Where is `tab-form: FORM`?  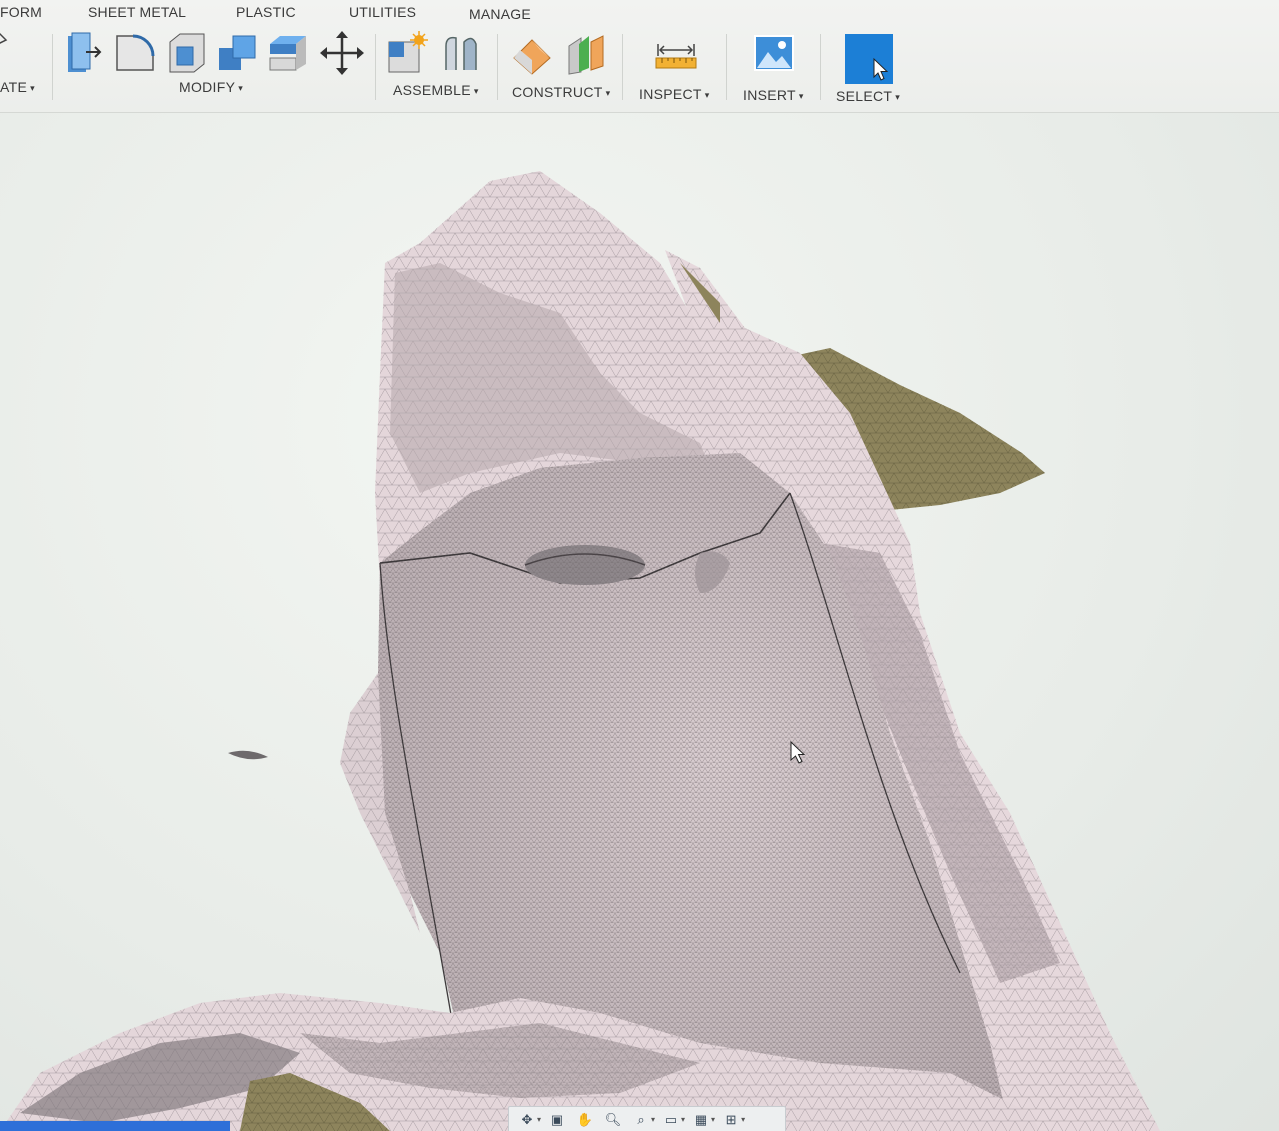
tab-form: FORM is located at coordinates (21, 12).